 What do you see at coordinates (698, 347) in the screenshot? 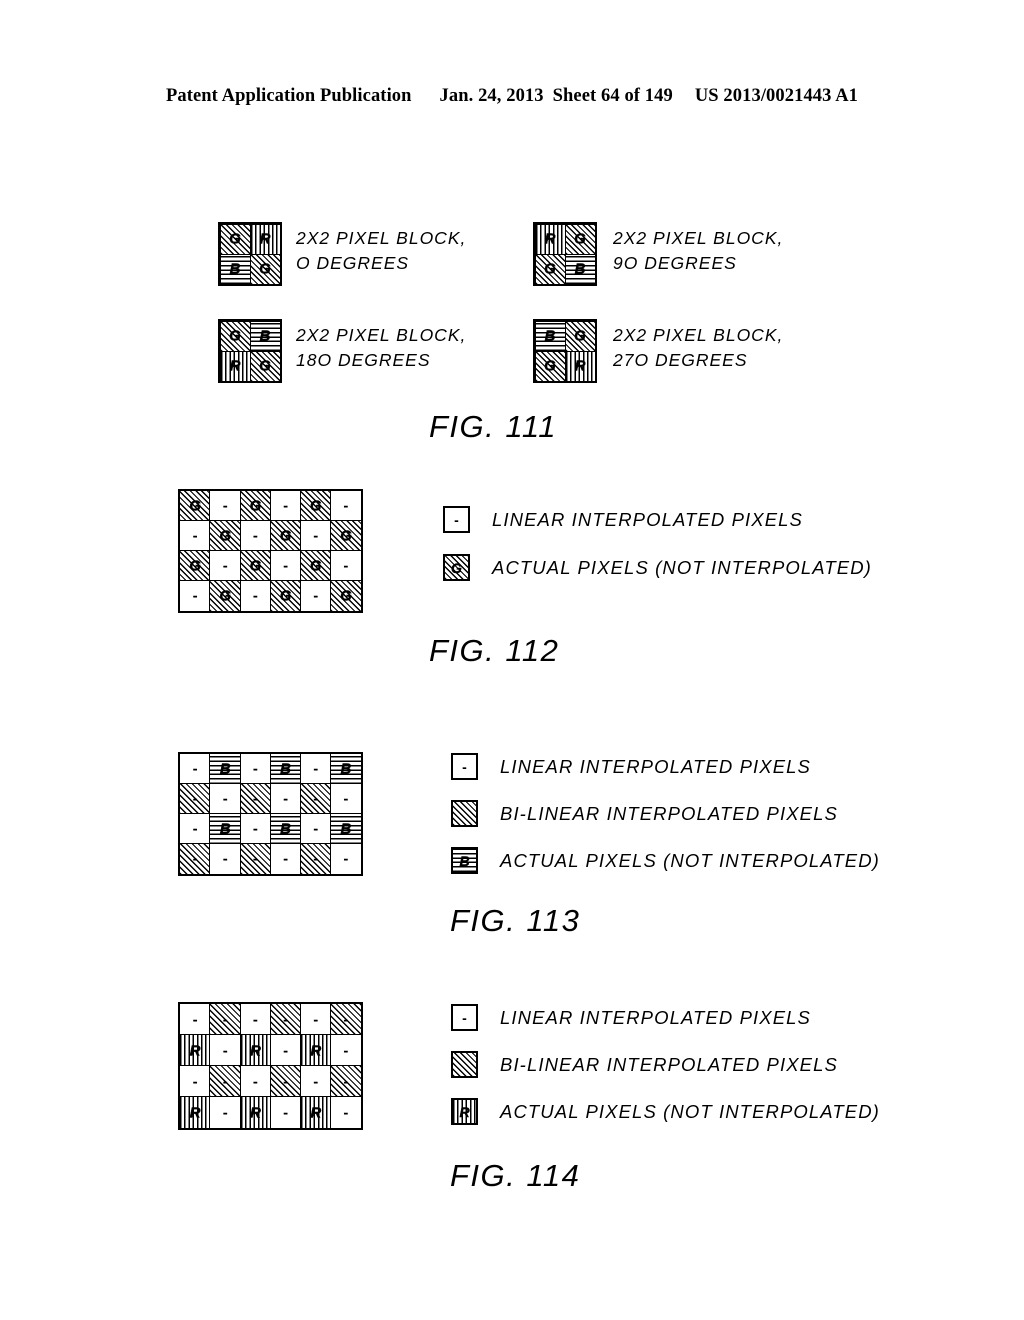
I see `pixel-block-270-degrees-label: 2X2 PIXEL BLOCK, 27O DEGREES` at bounding box center [698, 347].